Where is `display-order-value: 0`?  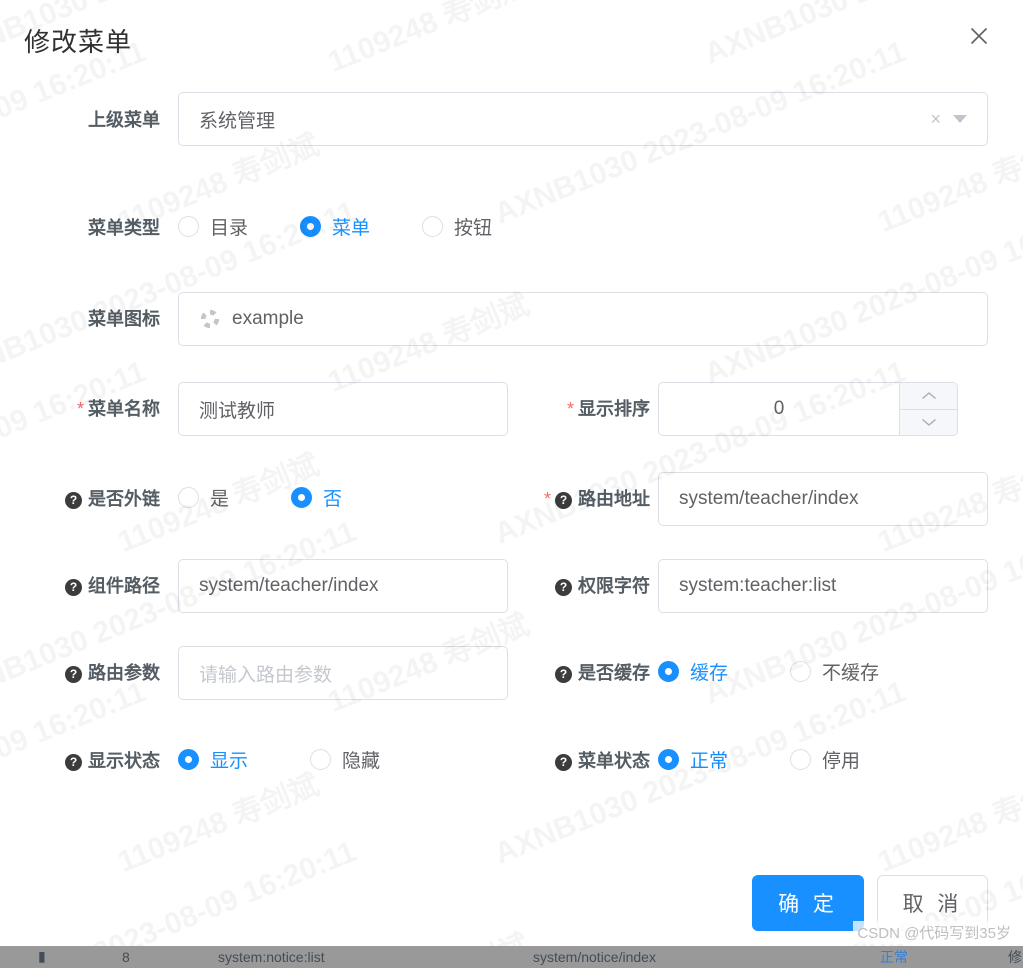
display-order-value: 0 is located at coordinates (779, 409).